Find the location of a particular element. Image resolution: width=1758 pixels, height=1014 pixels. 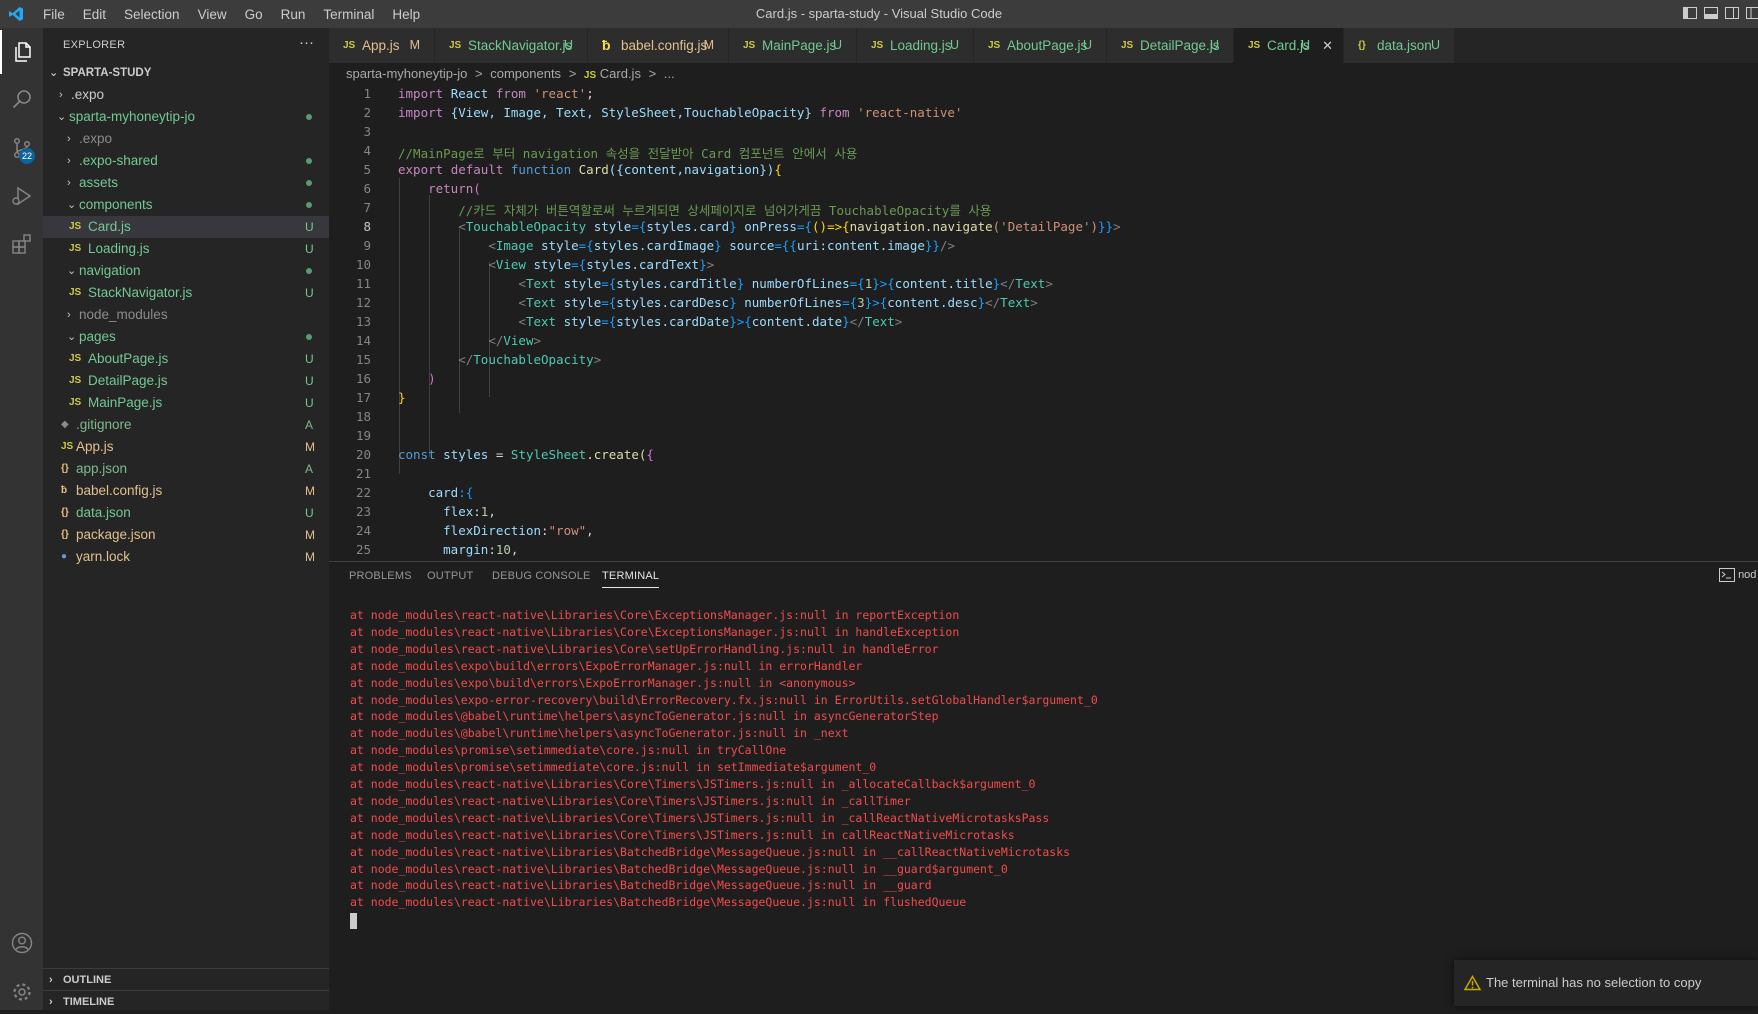

outline-section: › OUTLINE is located at coordinates (186, 979).